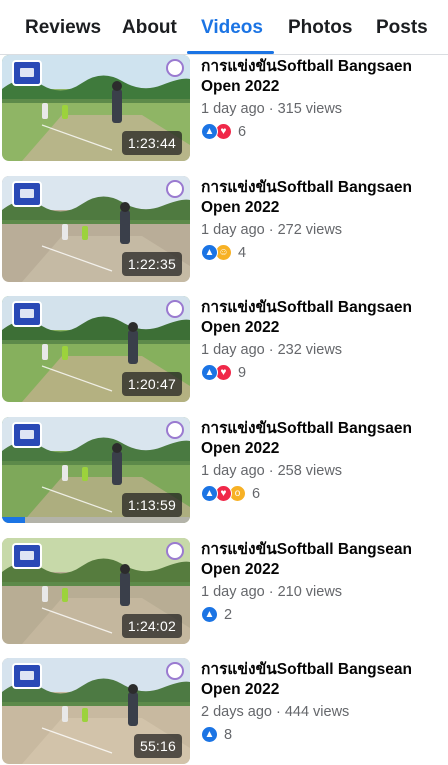 The image size is (448, 765). Describe the element at coordinates (96, 108) in the screenshot. I see `video-thumbnail: 1:23:44` at that location.